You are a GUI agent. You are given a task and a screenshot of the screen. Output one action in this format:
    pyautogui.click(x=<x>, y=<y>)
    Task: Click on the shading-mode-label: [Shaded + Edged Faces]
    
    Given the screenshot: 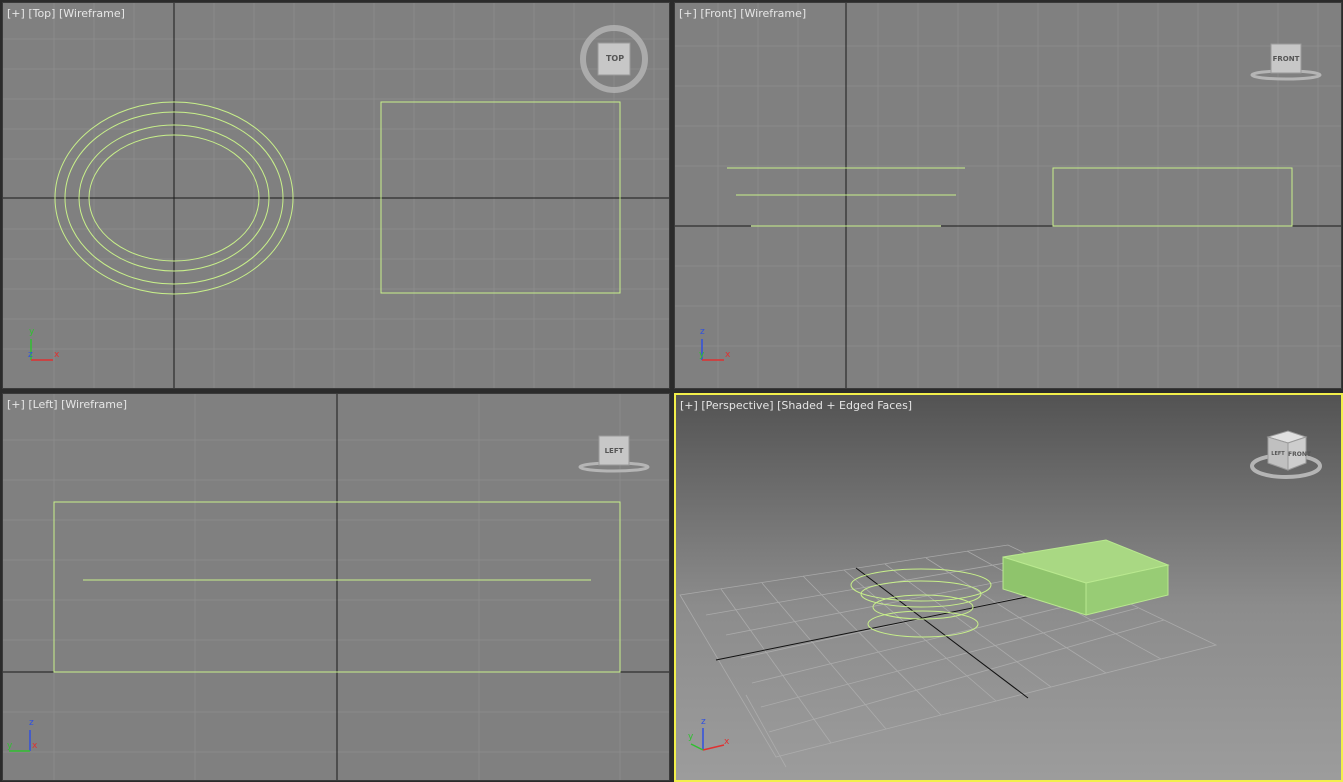 What is the action you would take?
    pyautogui.click(x=844, y=405)
    